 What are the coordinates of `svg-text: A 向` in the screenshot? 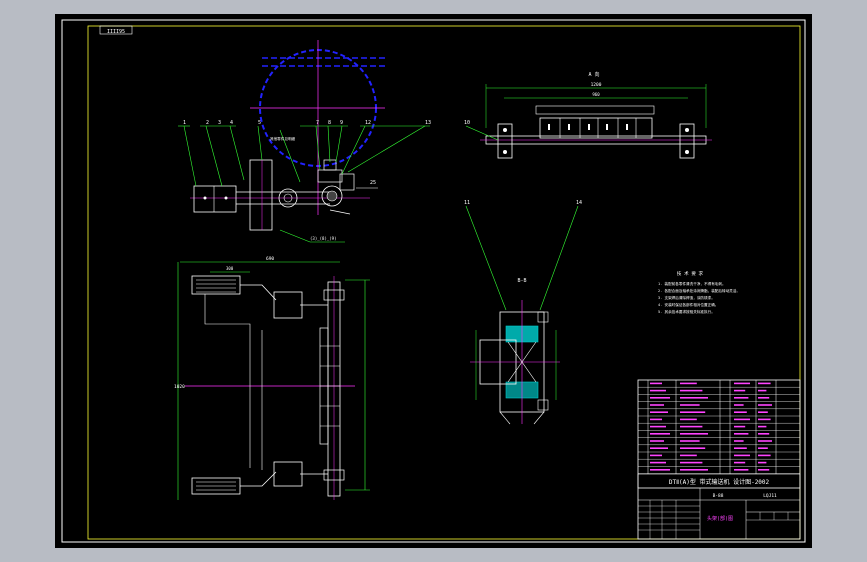 It's located at (593, 74).